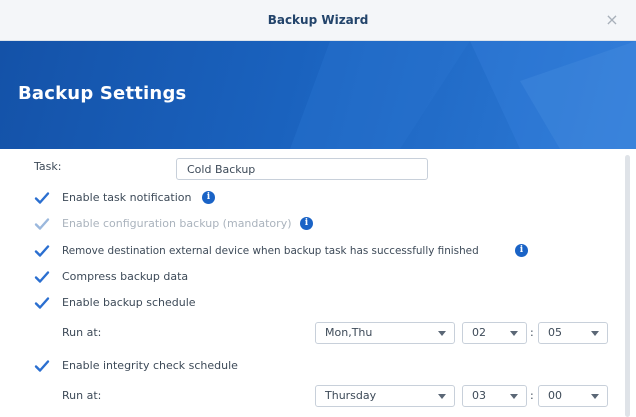 The image size is (636, 417). I want to click on select-value: 02, so click(479, 332).